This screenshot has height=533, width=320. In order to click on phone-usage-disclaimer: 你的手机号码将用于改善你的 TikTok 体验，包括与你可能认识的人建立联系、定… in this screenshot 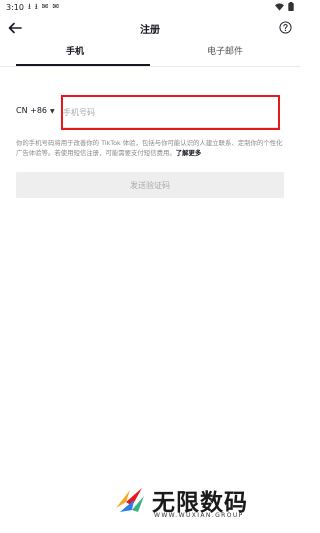, I will do `click(150, 148)`.